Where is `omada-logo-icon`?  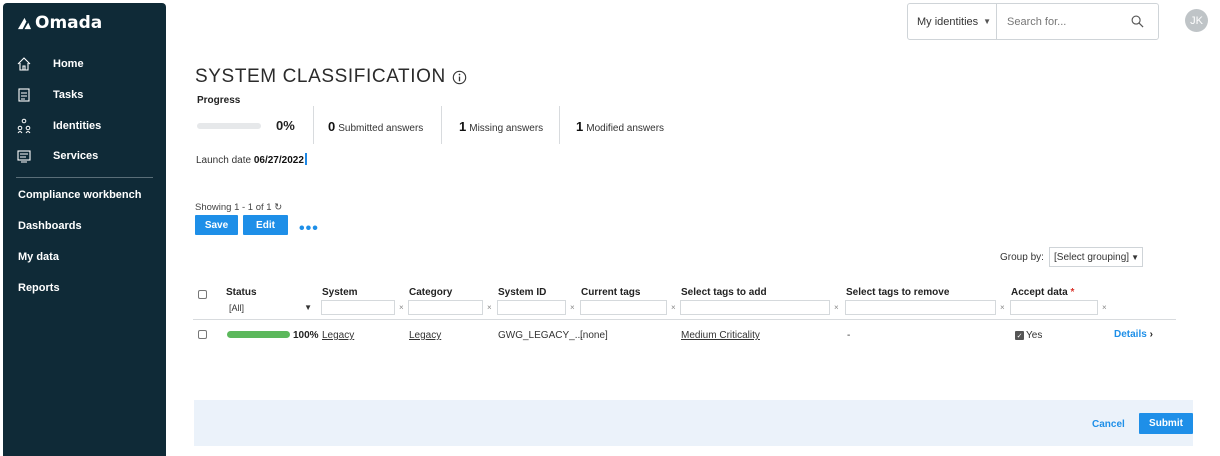
omada-logo-icon is located at coordinates (24, 23).